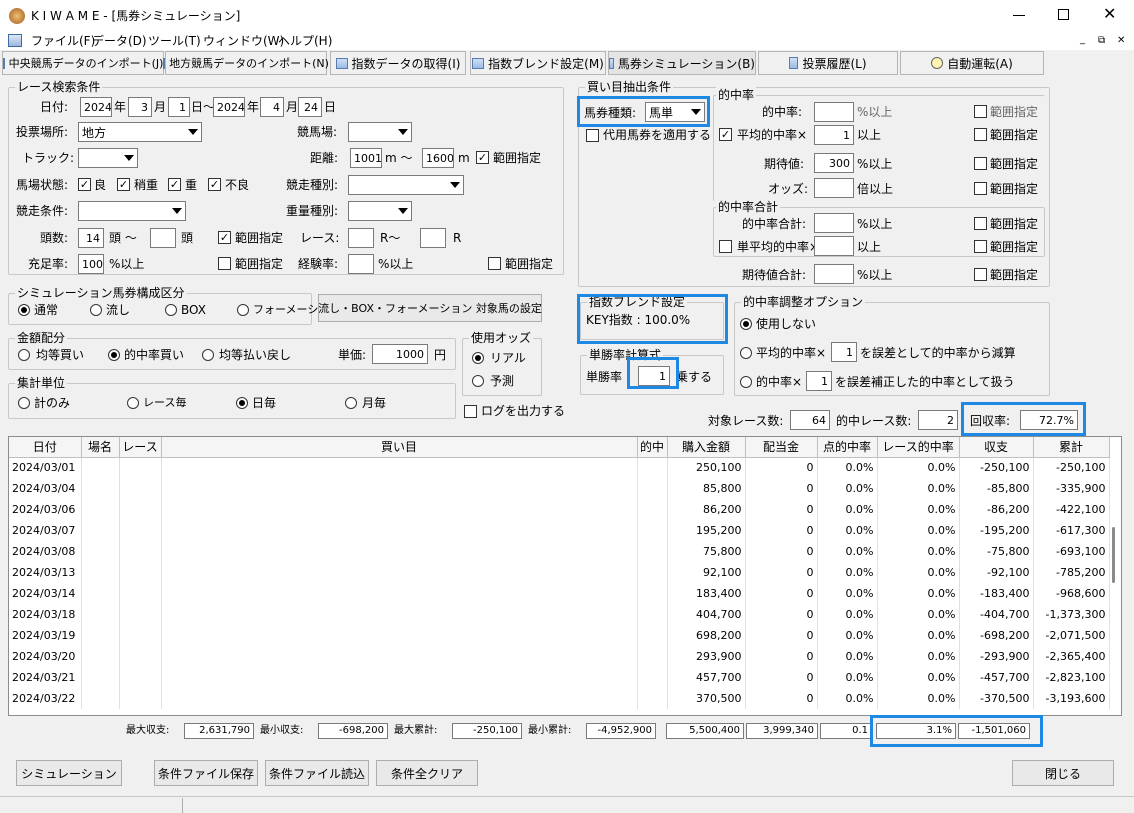  What do you see at coordinates (224, 263) in the screenshot?
I see `fill-range-checkbox` at bounding box center [224, 263].